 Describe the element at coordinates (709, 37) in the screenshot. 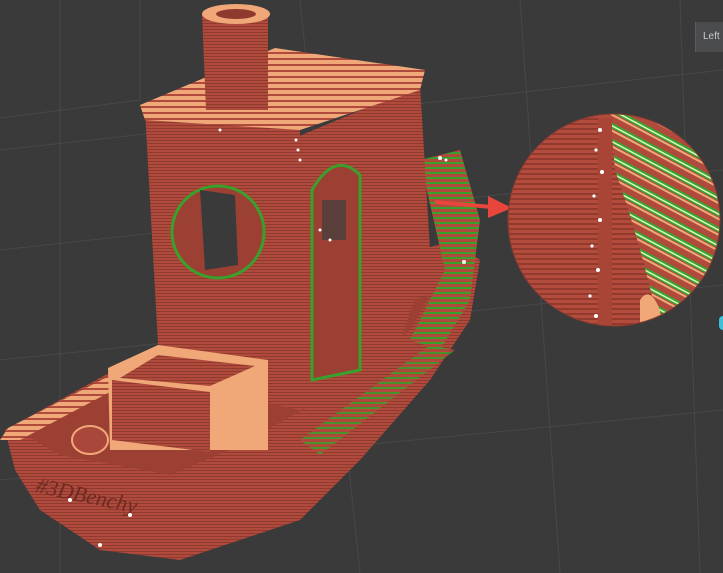

I see `view-direction-tab-left: Left` at that location.